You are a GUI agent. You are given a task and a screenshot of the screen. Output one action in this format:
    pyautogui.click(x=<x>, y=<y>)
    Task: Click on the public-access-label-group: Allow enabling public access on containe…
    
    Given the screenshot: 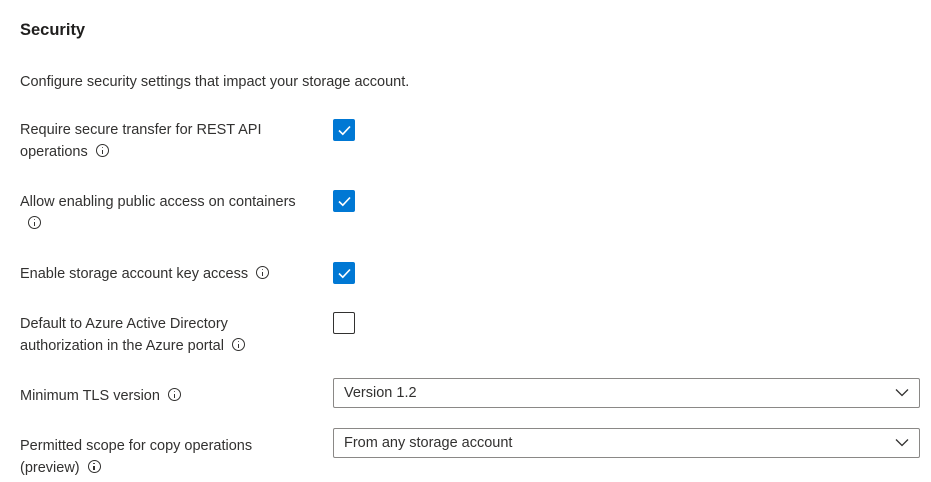 What is the action you would take?
    pyautogui.click(x=160, y=213)
    